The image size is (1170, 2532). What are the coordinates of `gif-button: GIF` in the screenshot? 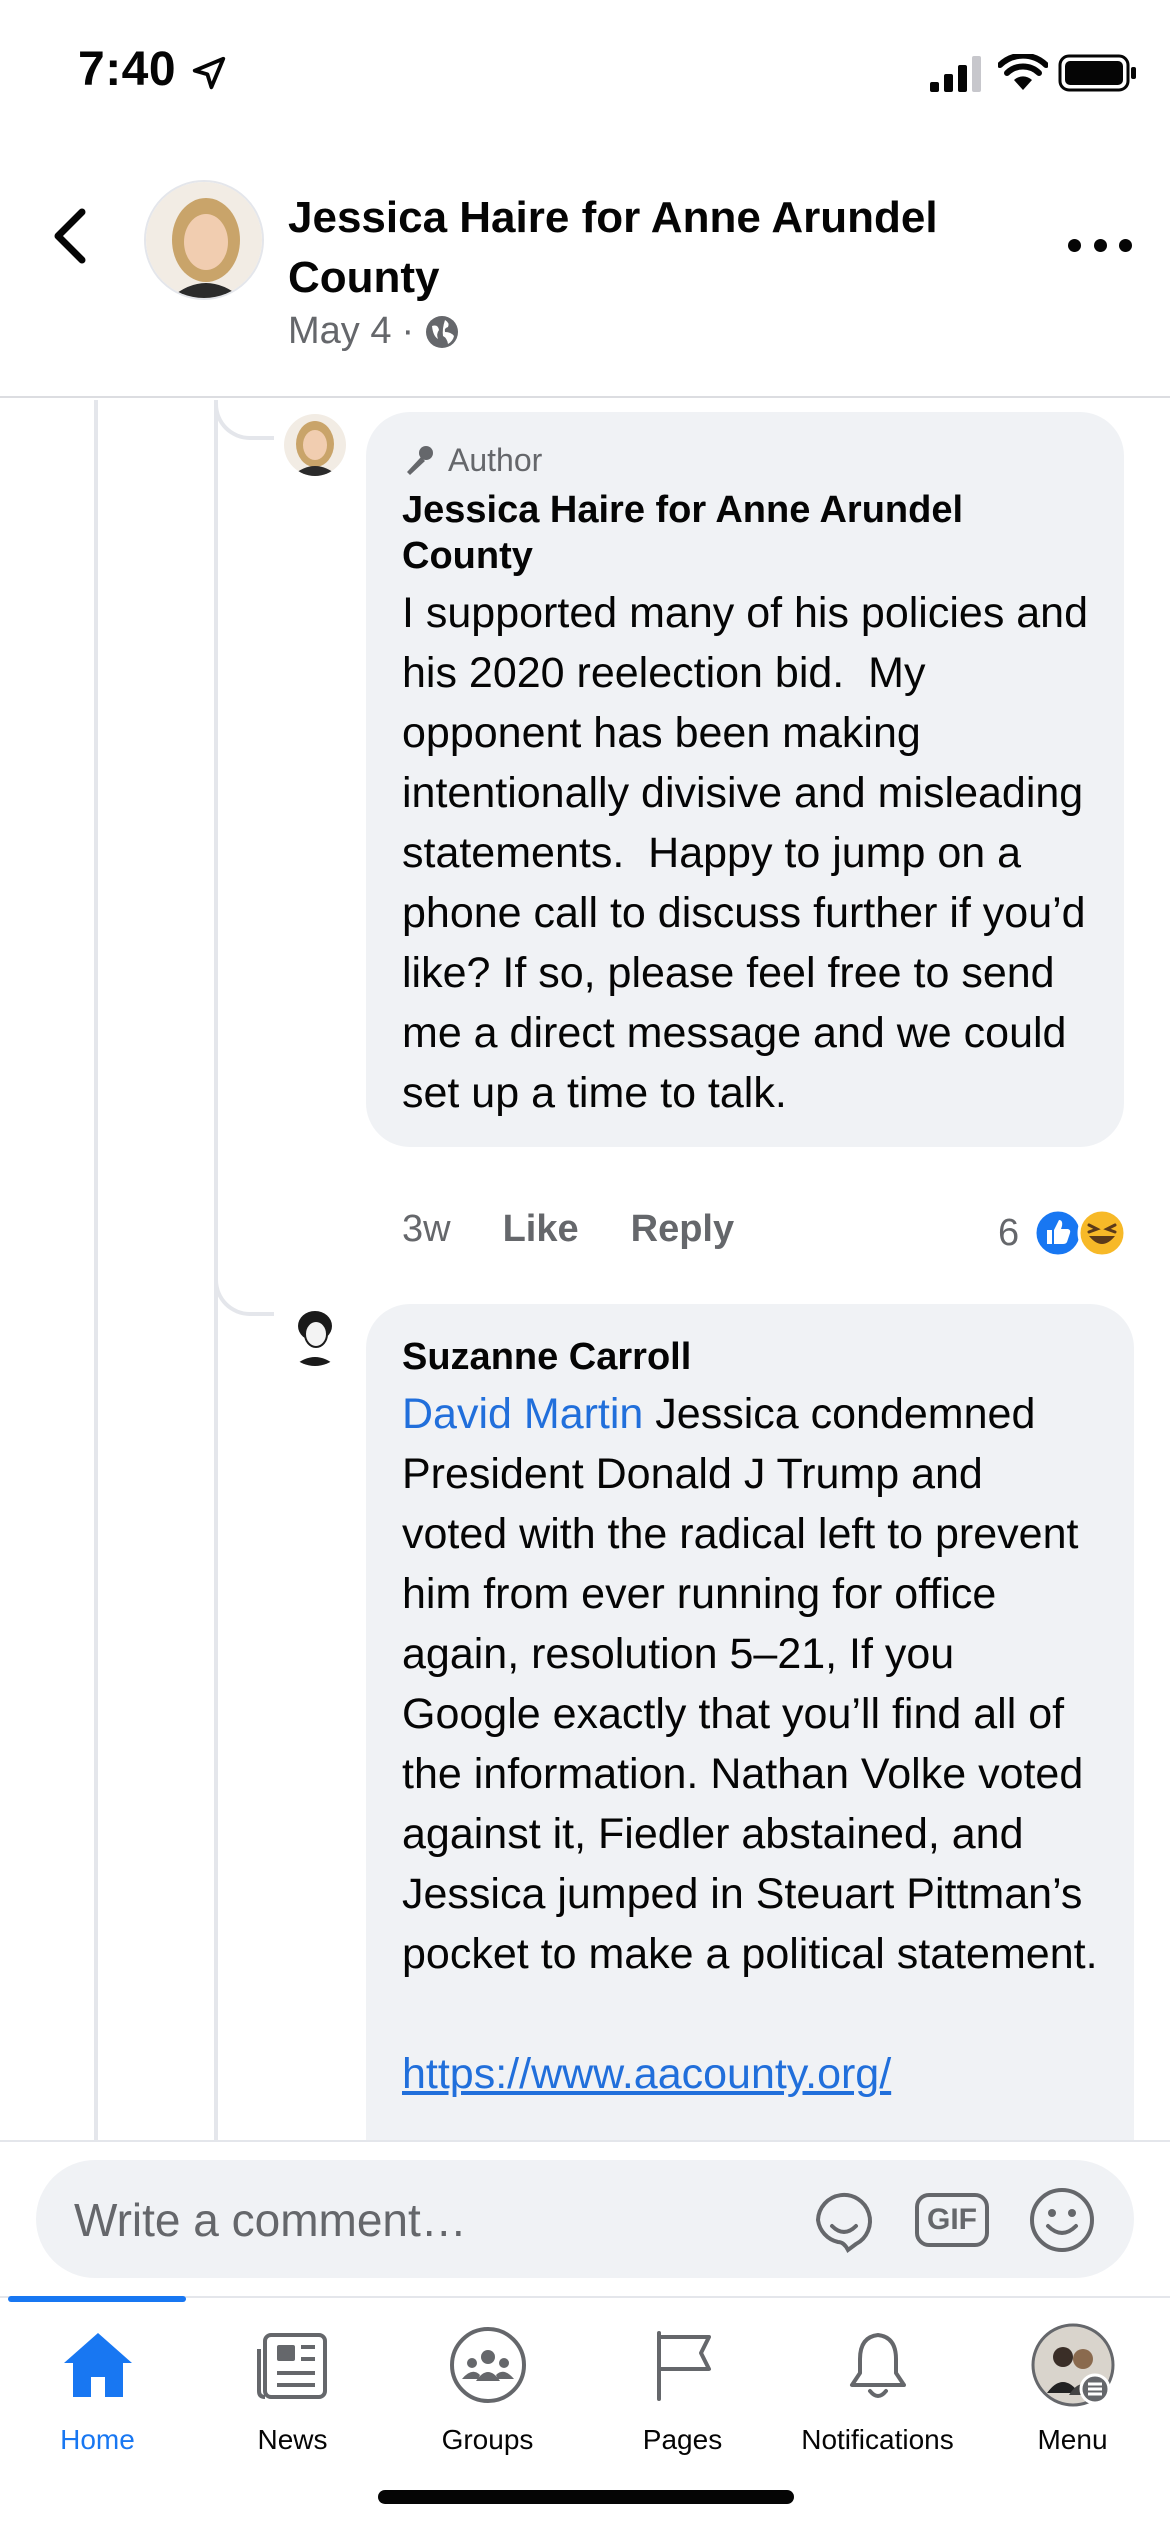 It's located at (952, 2220).